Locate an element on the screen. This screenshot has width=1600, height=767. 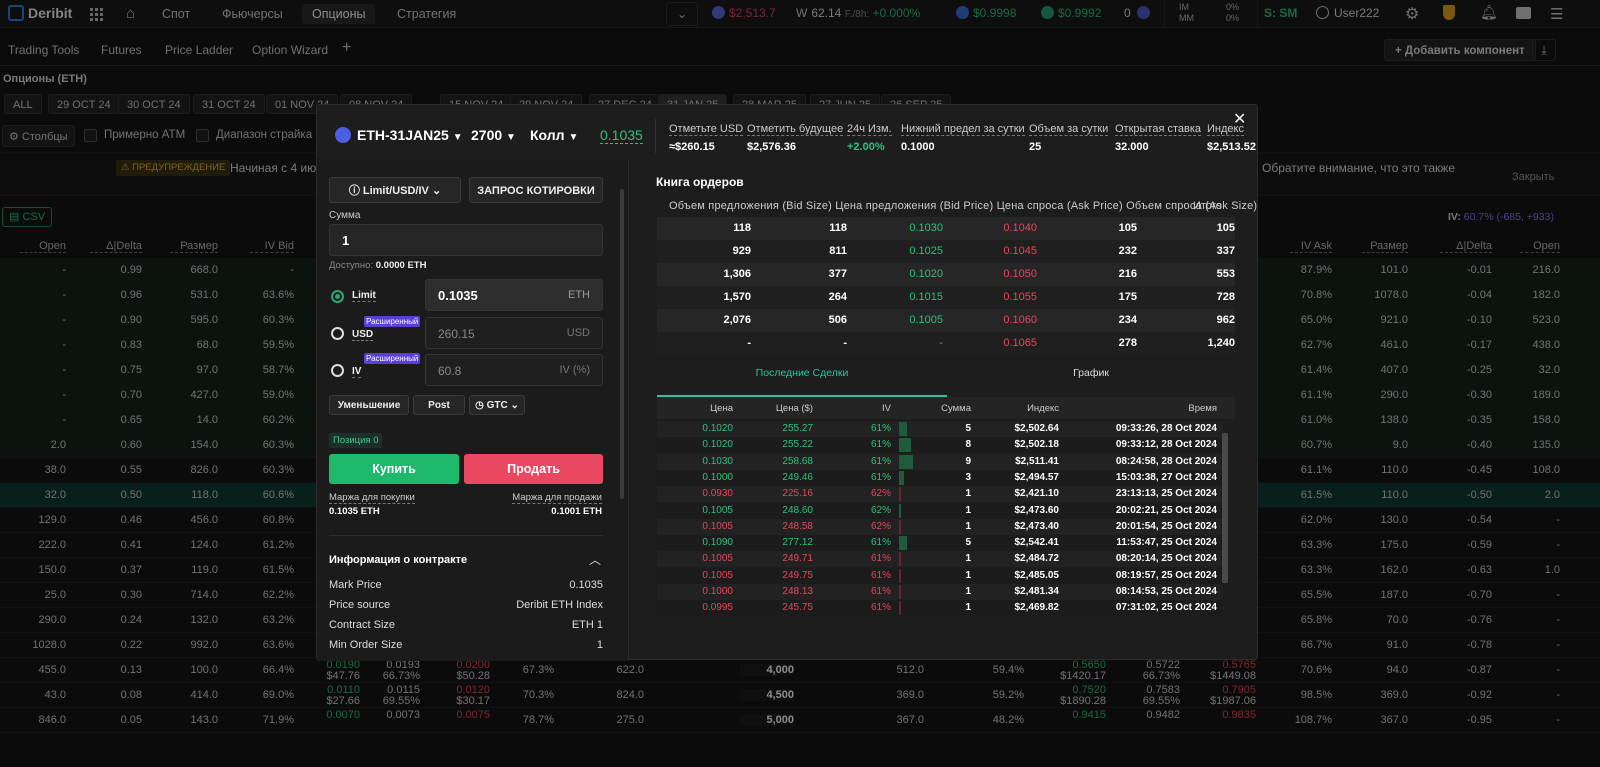
info-value: 1 is located at coordinates (599, 645).